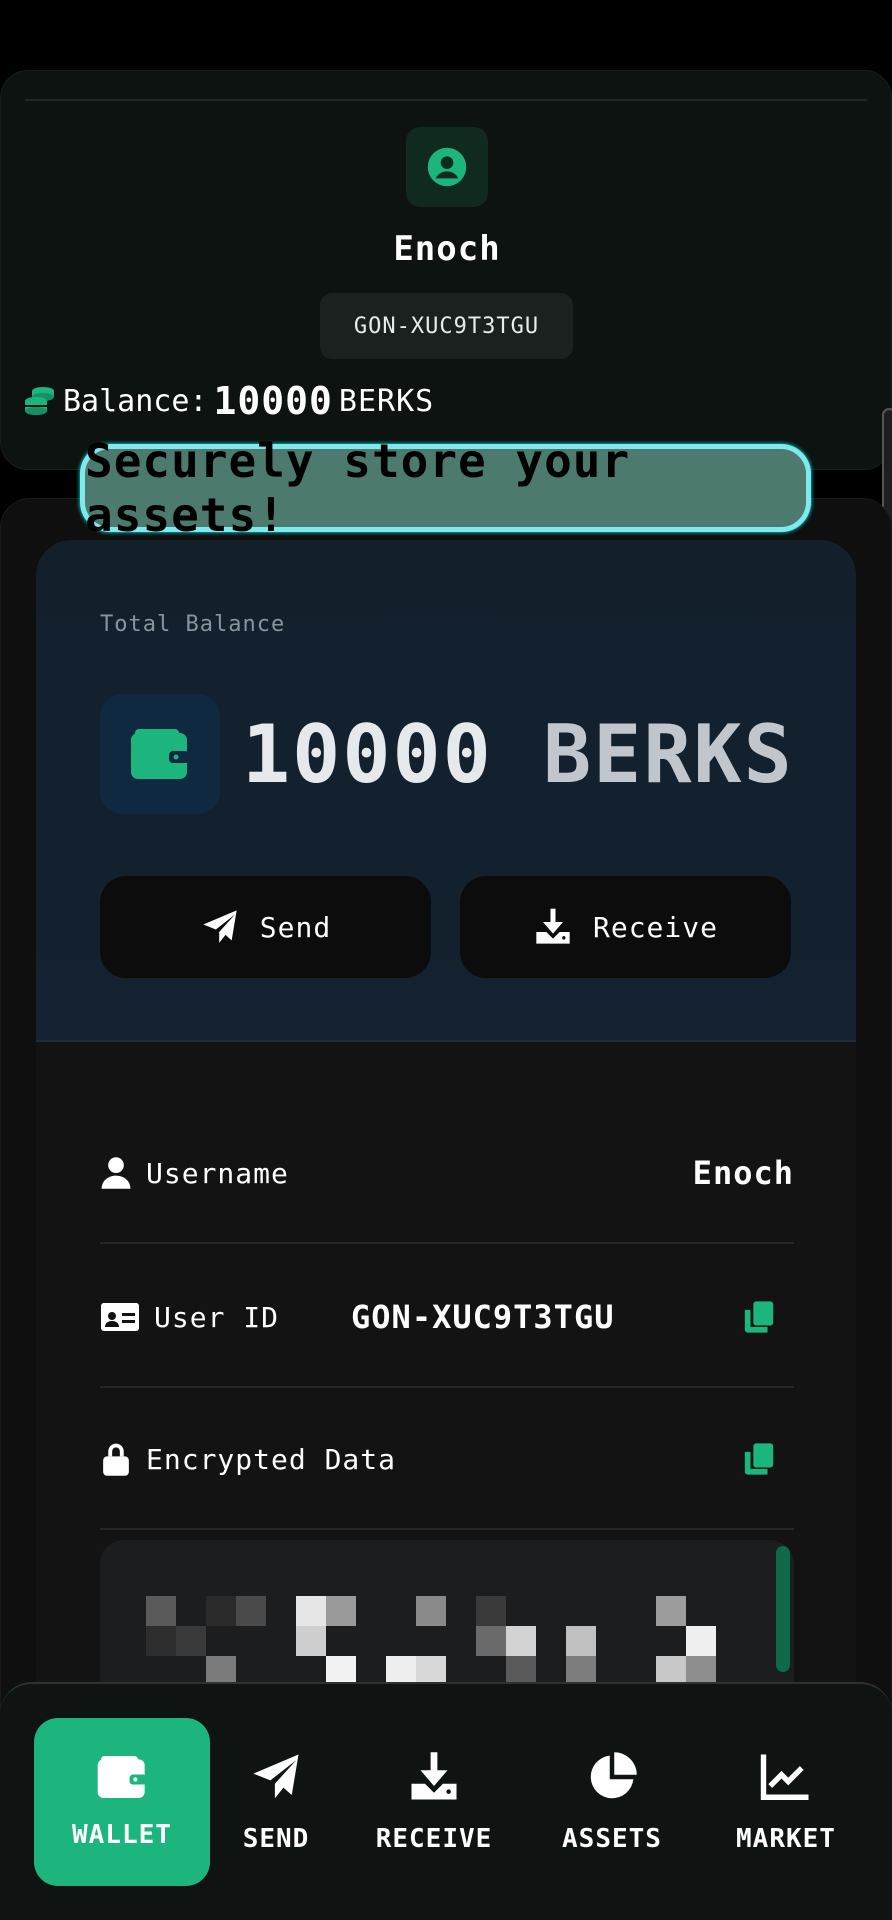  Describe the element at coordinates (39, 401) in the screenshot. I see `coins-icon` at that location.